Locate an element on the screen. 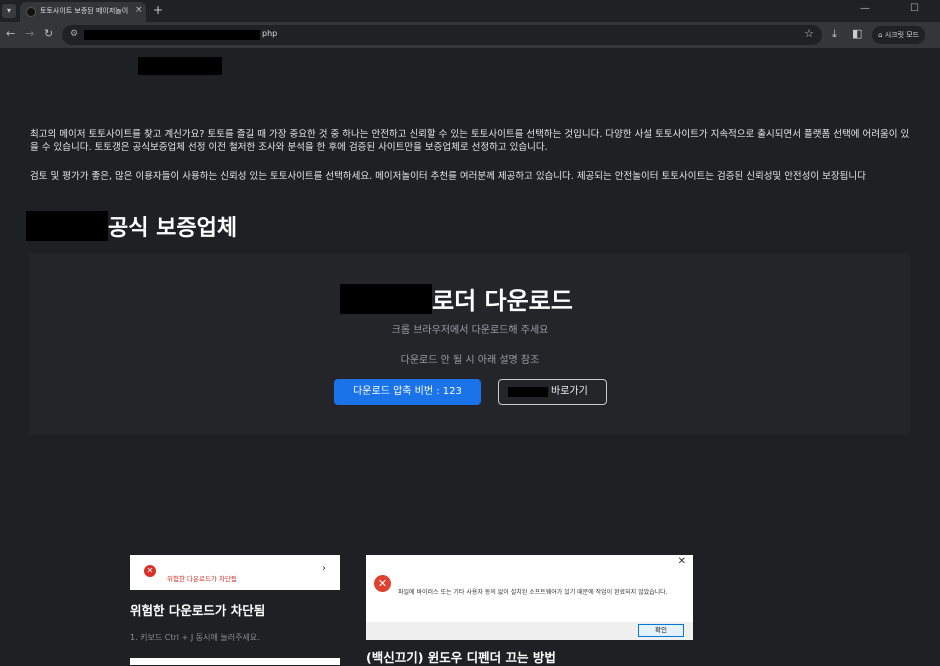 The height and width of the screenshot is (666, 940). incognito-badge: ⌂ 시크릿 모드 is located at coordinates (899, 35).